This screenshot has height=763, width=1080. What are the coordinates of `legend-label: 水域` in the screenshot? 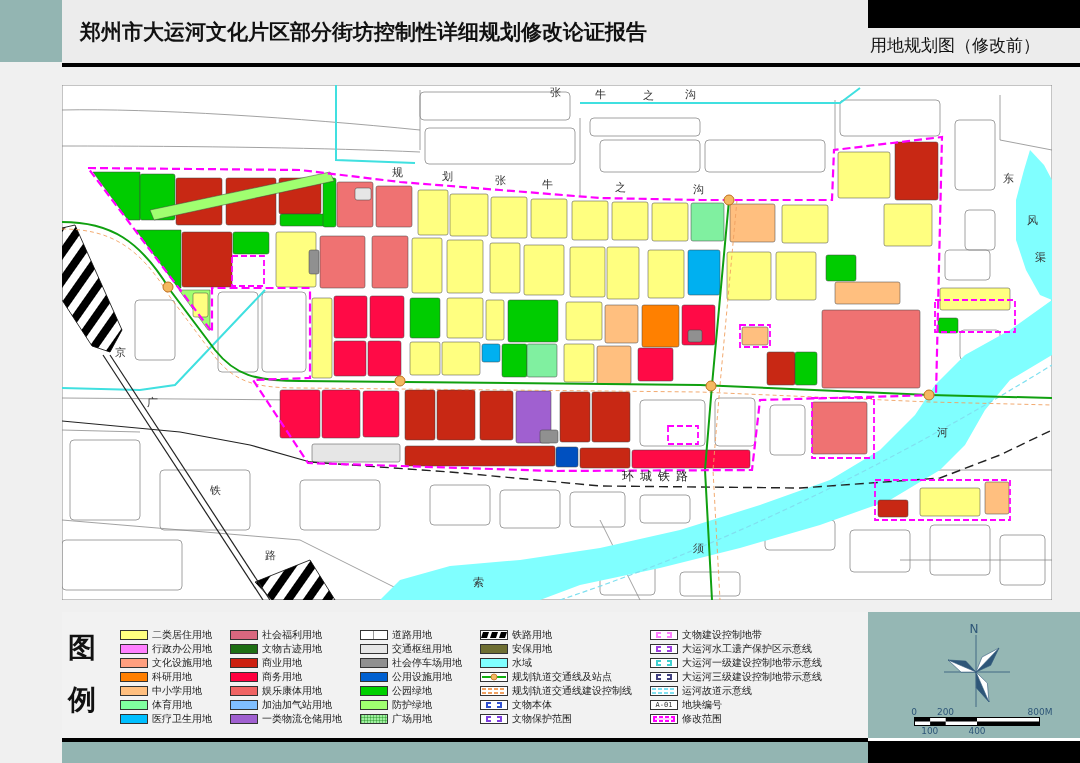 It's located at (522, 663).